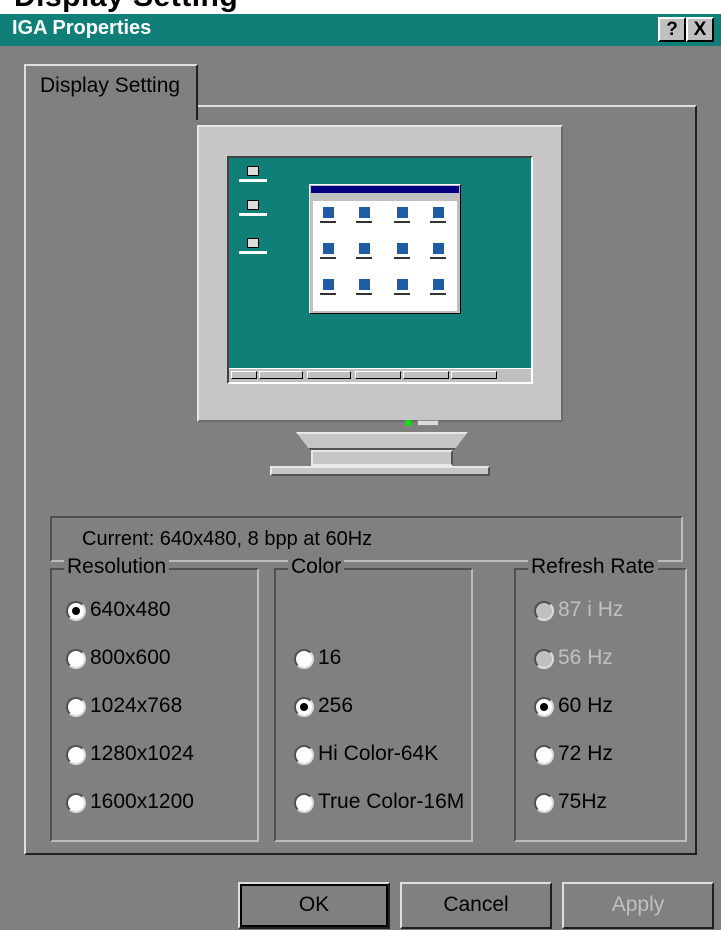  I want to click on power-switch-icon, so click(428, 423).